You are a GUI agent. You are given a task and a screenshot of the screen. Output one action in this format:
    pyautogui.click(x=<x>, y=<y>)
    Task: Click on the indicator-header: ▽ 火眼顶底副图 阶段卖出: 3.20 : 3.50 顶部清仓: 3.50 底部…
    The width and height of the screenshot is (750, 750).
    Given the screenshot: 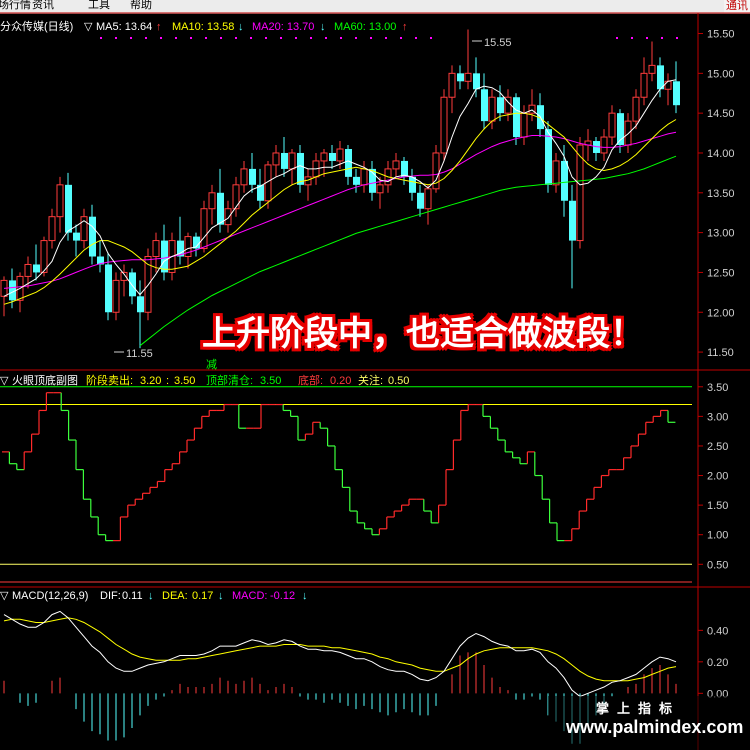 What is the action you would take?
    pyautogui.click(x=204, y=380)
    